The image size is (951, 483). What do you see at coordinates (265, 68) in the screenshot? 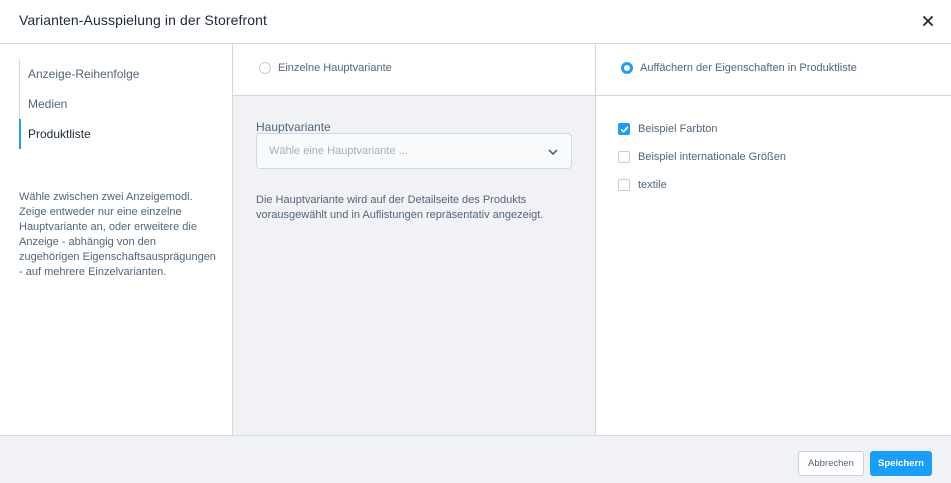
I see `main-variant-radio` at bounding box center [265, 68].